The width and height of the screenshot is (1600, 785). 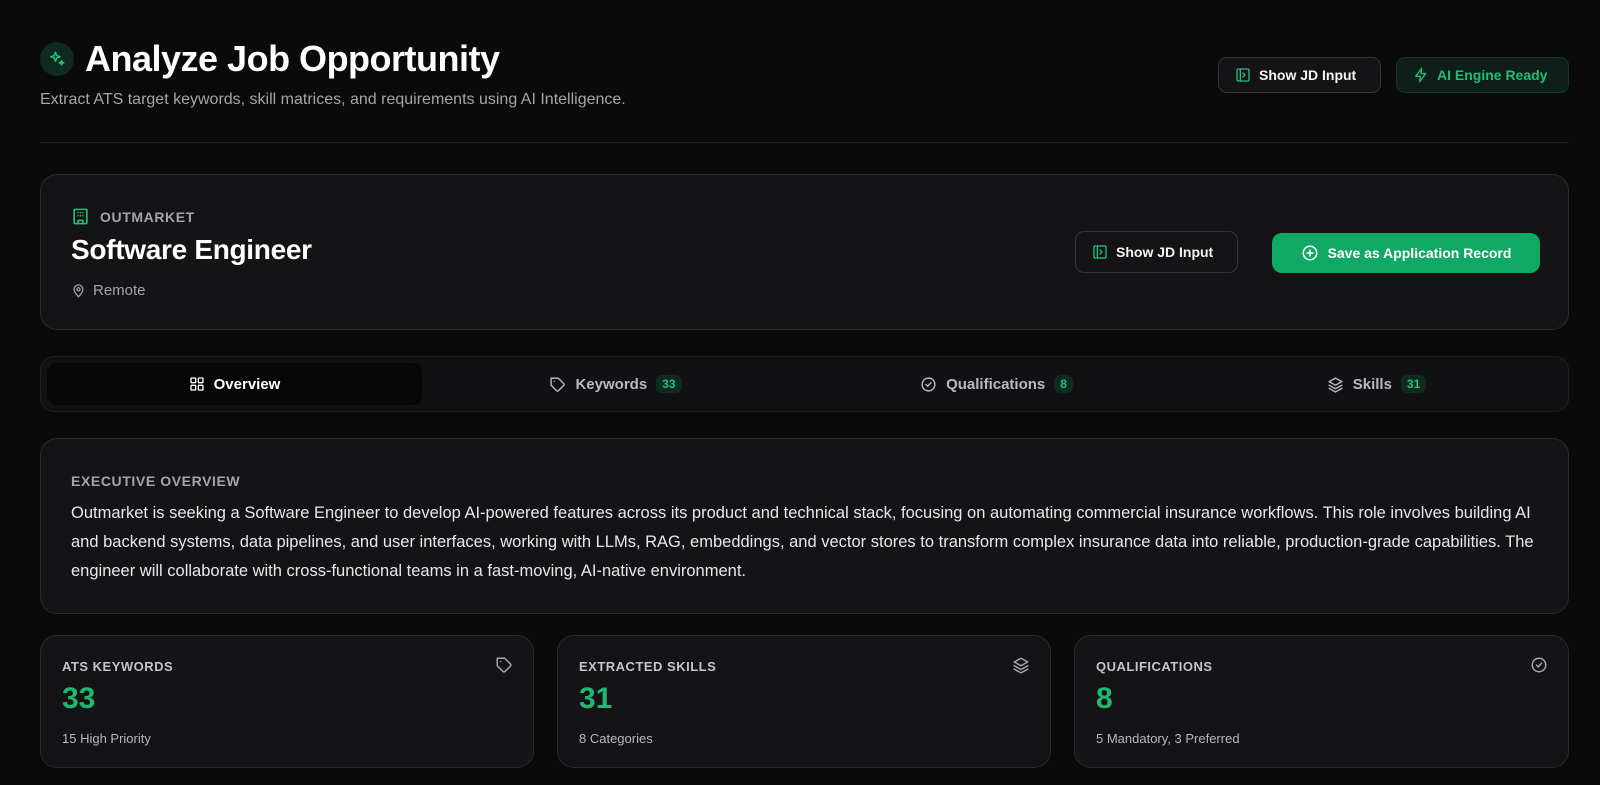 What do you see at coordinates (197, 384) in the screenshot?
I see `grid-icon` at bounding box center [197, 384].